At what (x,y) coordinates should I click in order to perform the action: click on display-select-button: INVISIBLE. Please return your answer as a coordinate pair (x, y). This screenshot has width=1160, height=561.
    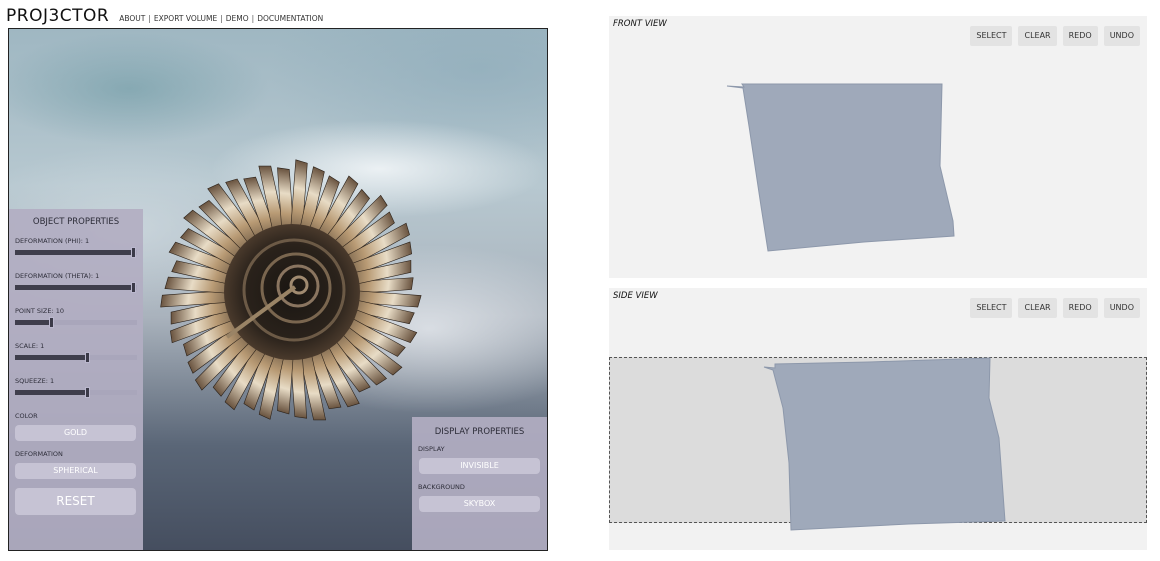
    Looking at the image, I should click on (479, 466).